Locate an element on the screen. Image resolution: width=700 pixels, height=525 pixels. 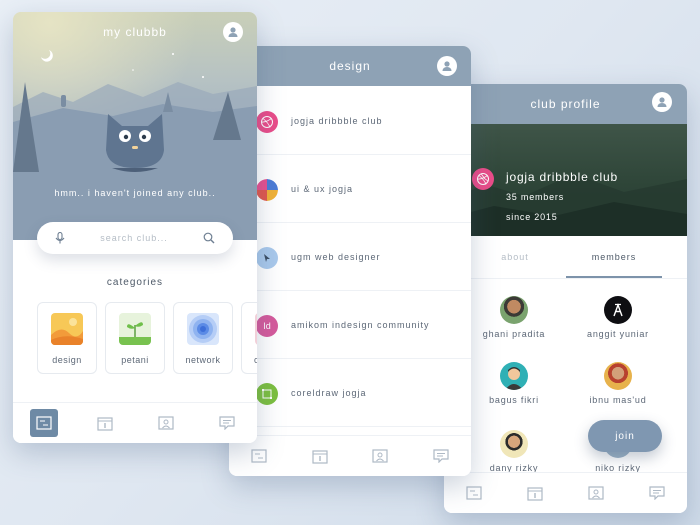
tab-members: members is located at coordinates (614, 257).